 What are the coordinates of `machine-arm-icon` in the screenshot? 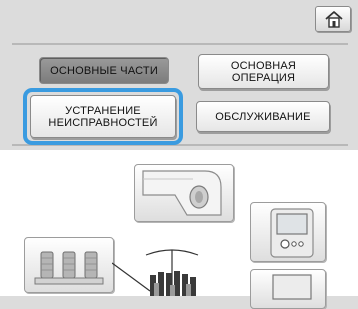 It's located at (182, 193).